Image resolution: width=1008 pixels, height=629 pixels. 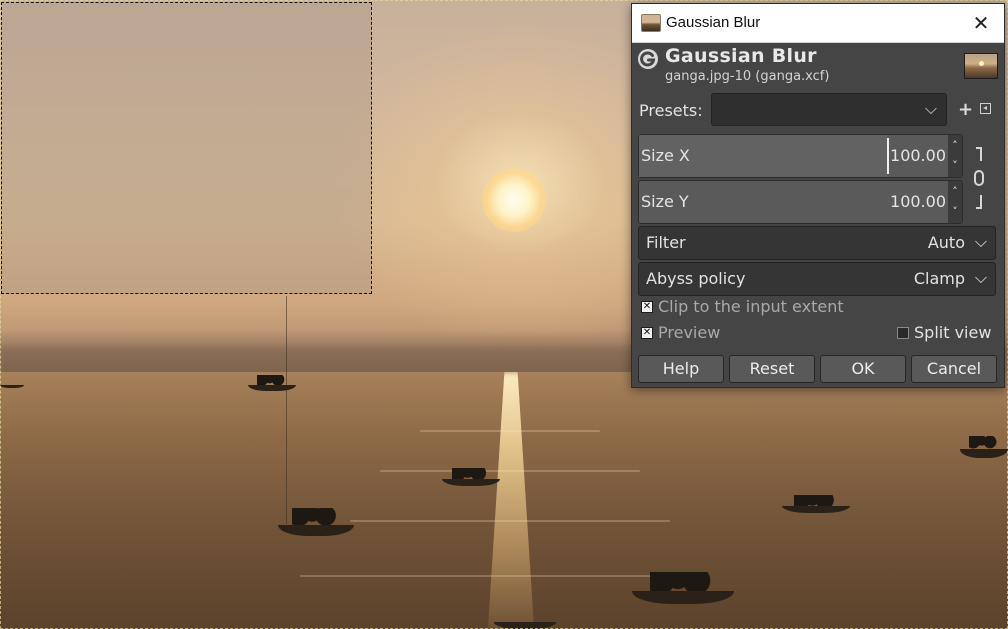 What do you see at coordinates (817, 243) in the screenshot?
I see `filter-dropdown: Filter Auto ⌵` at bounding box center [817, 243].